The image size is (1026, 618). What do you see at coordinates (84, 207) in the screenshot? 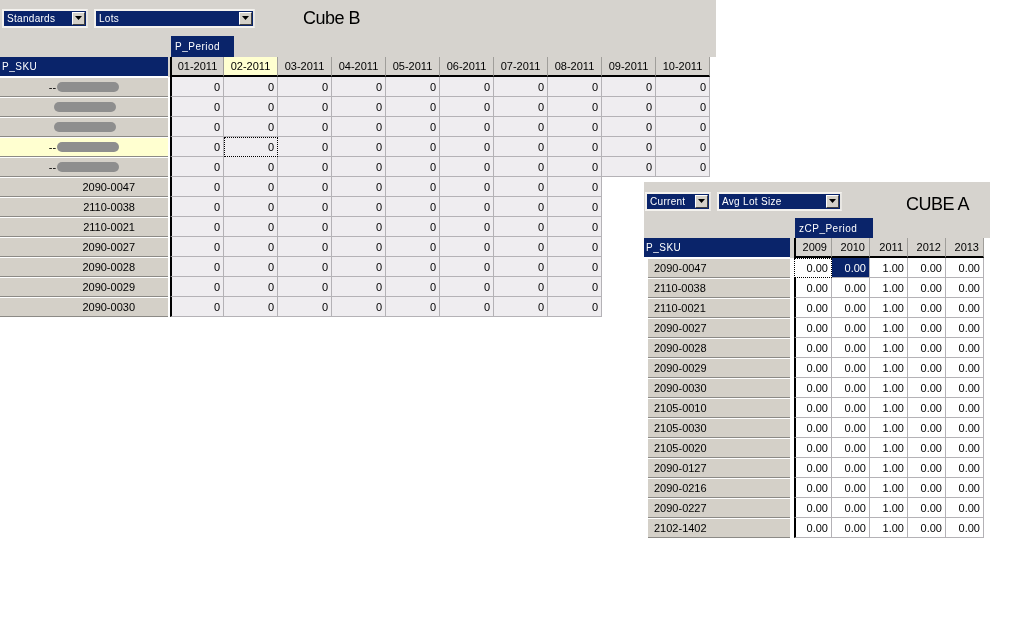
I see `row-header: 2110-0038` at bounding box center [84, 207].